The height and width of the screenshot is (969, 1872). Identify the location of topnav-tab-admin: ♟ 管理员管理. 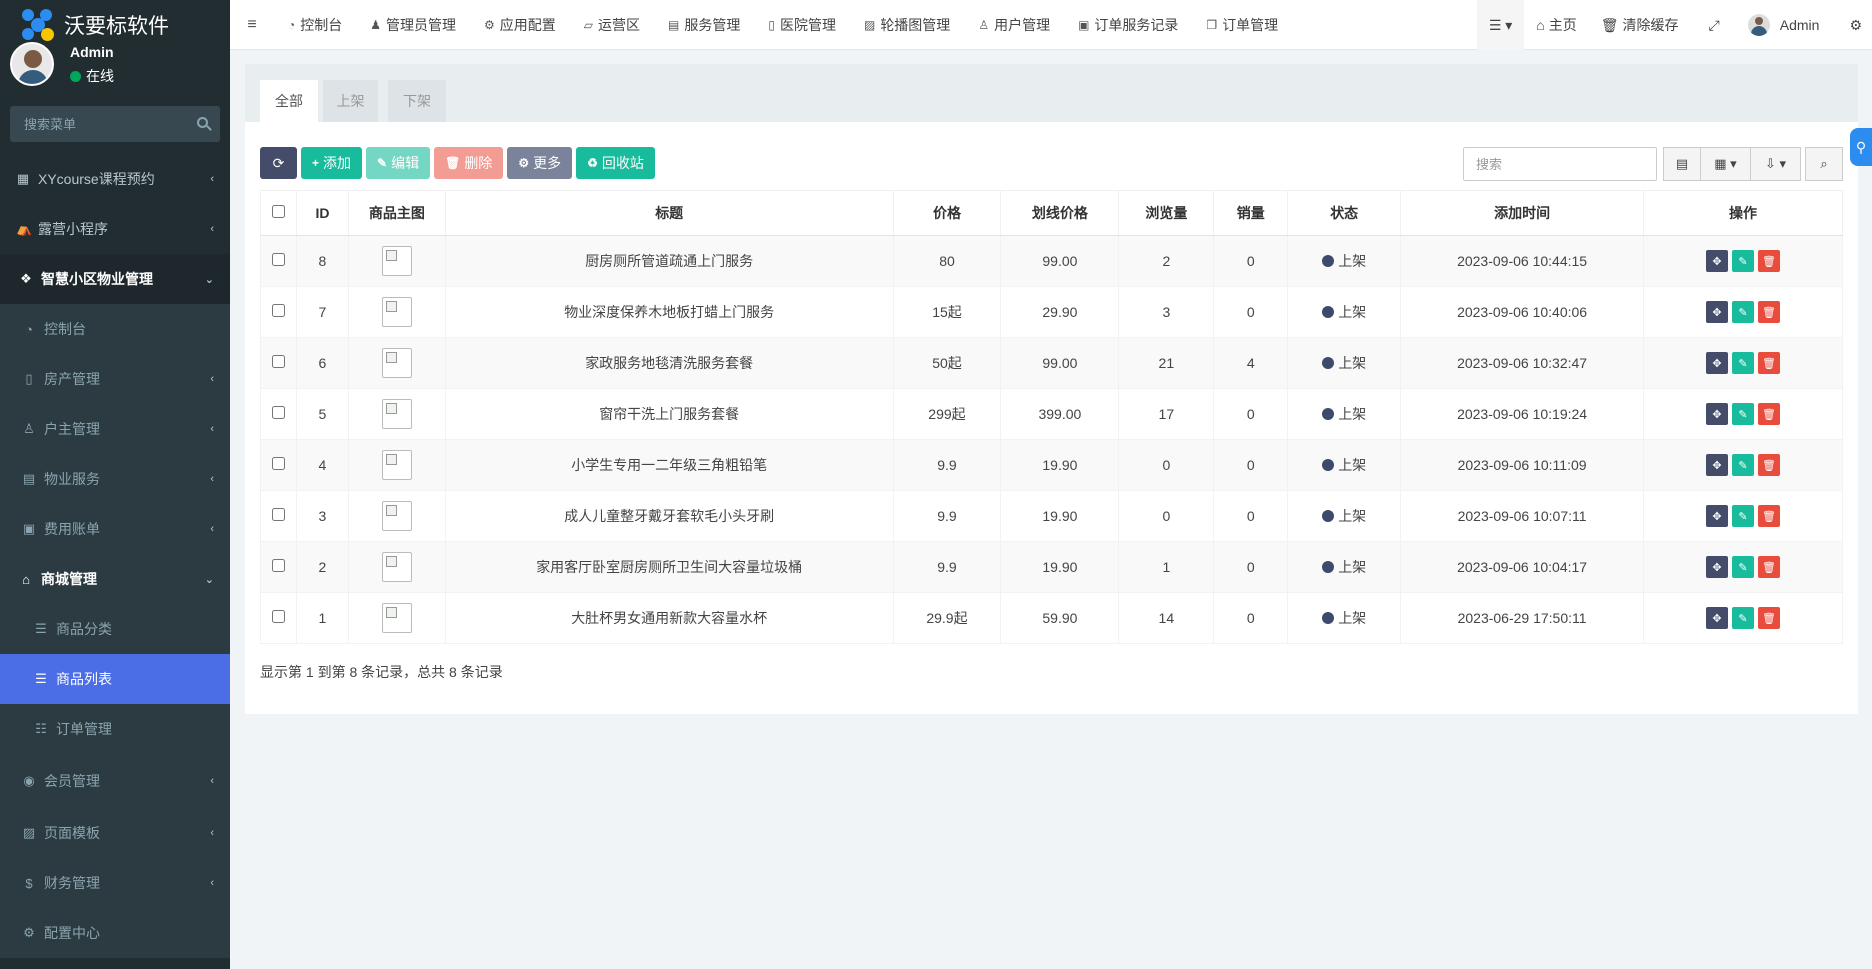
(413, 25).